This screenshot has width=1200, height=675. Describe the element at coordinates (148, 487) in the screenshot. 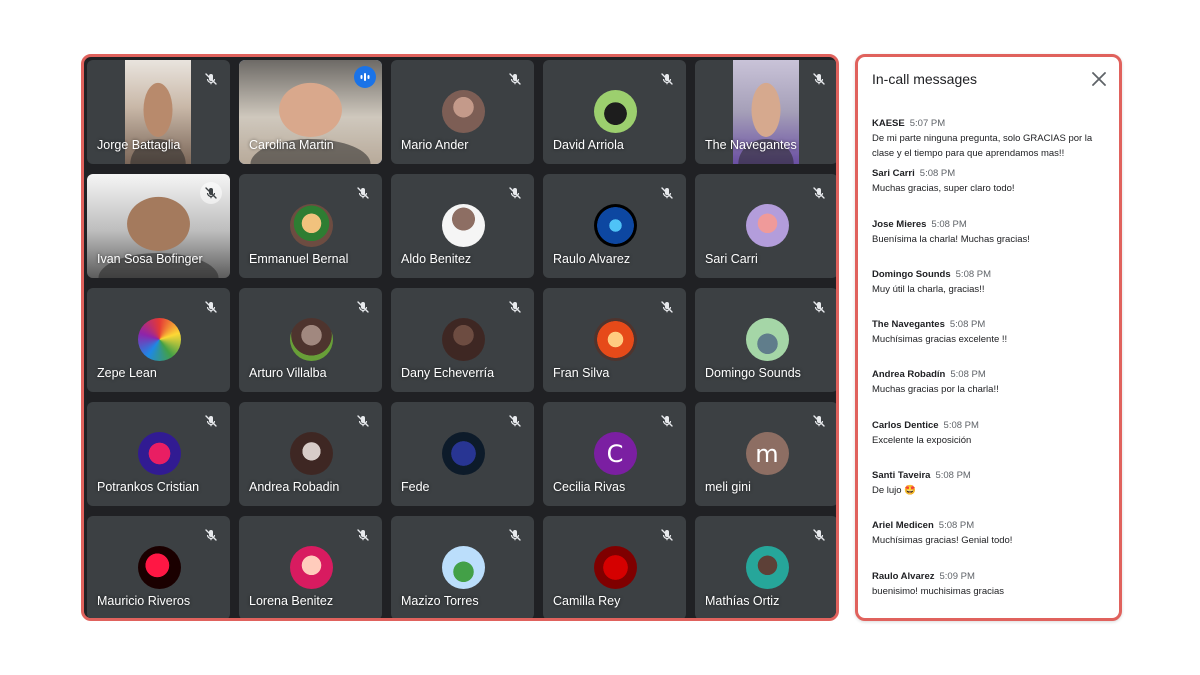

I see `participant-name: Potrankos Cristian` at that location.